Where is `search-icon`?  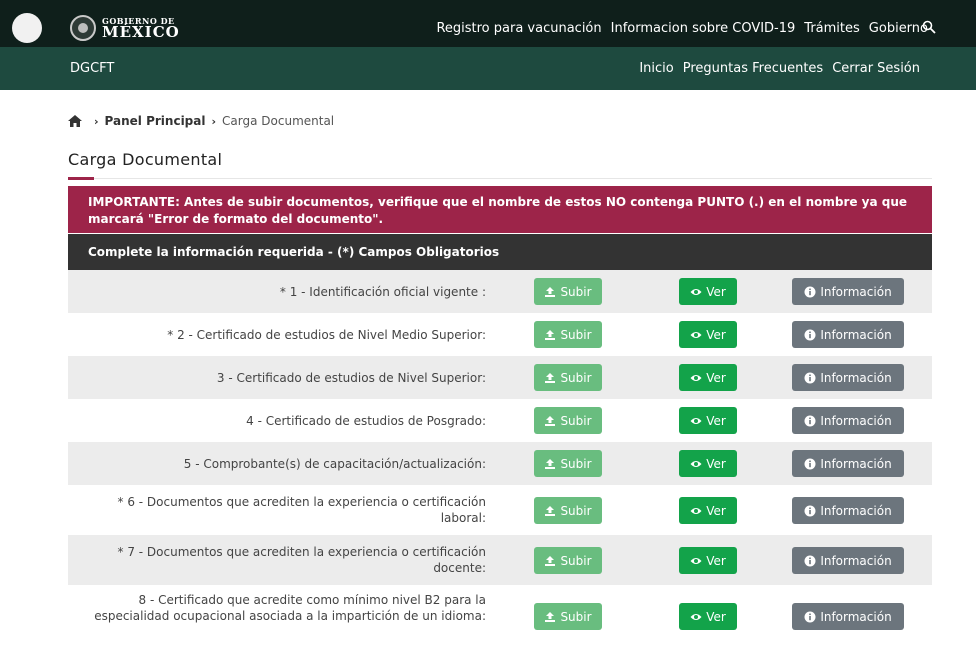 search-icon is located at coordinates (929, 27).